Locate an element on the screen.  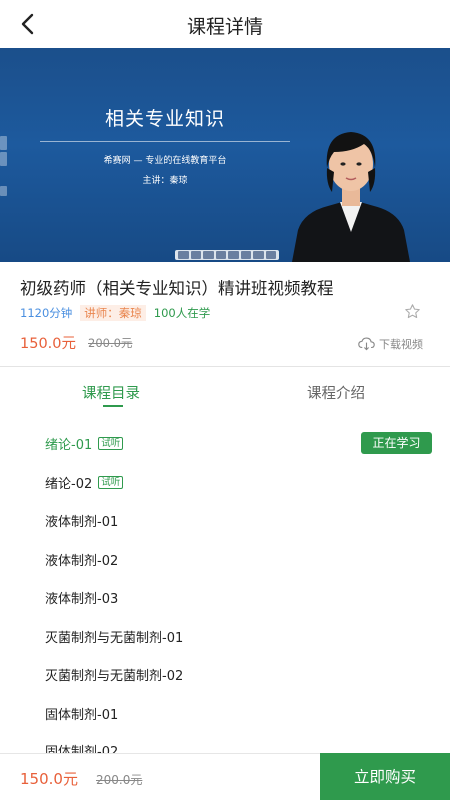
lesson-title: 液体制剂-01 is located at coordinates (82, 522).